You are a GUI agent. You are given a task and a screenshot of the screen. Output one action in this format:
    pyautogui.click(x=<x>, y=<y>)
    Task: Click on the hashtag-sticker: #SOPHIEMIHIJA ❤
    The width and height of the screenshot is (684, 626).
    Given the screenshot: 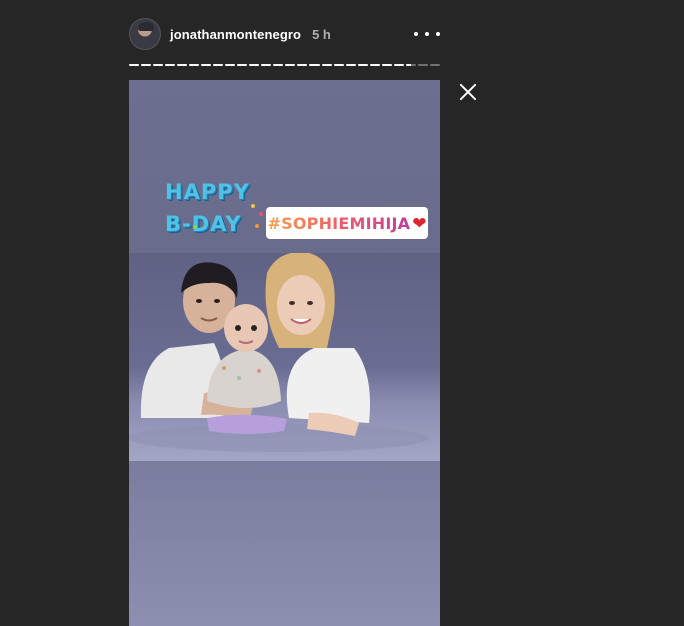 What is the action you would take?
    pyautogui.click(x=347, y=223)
    